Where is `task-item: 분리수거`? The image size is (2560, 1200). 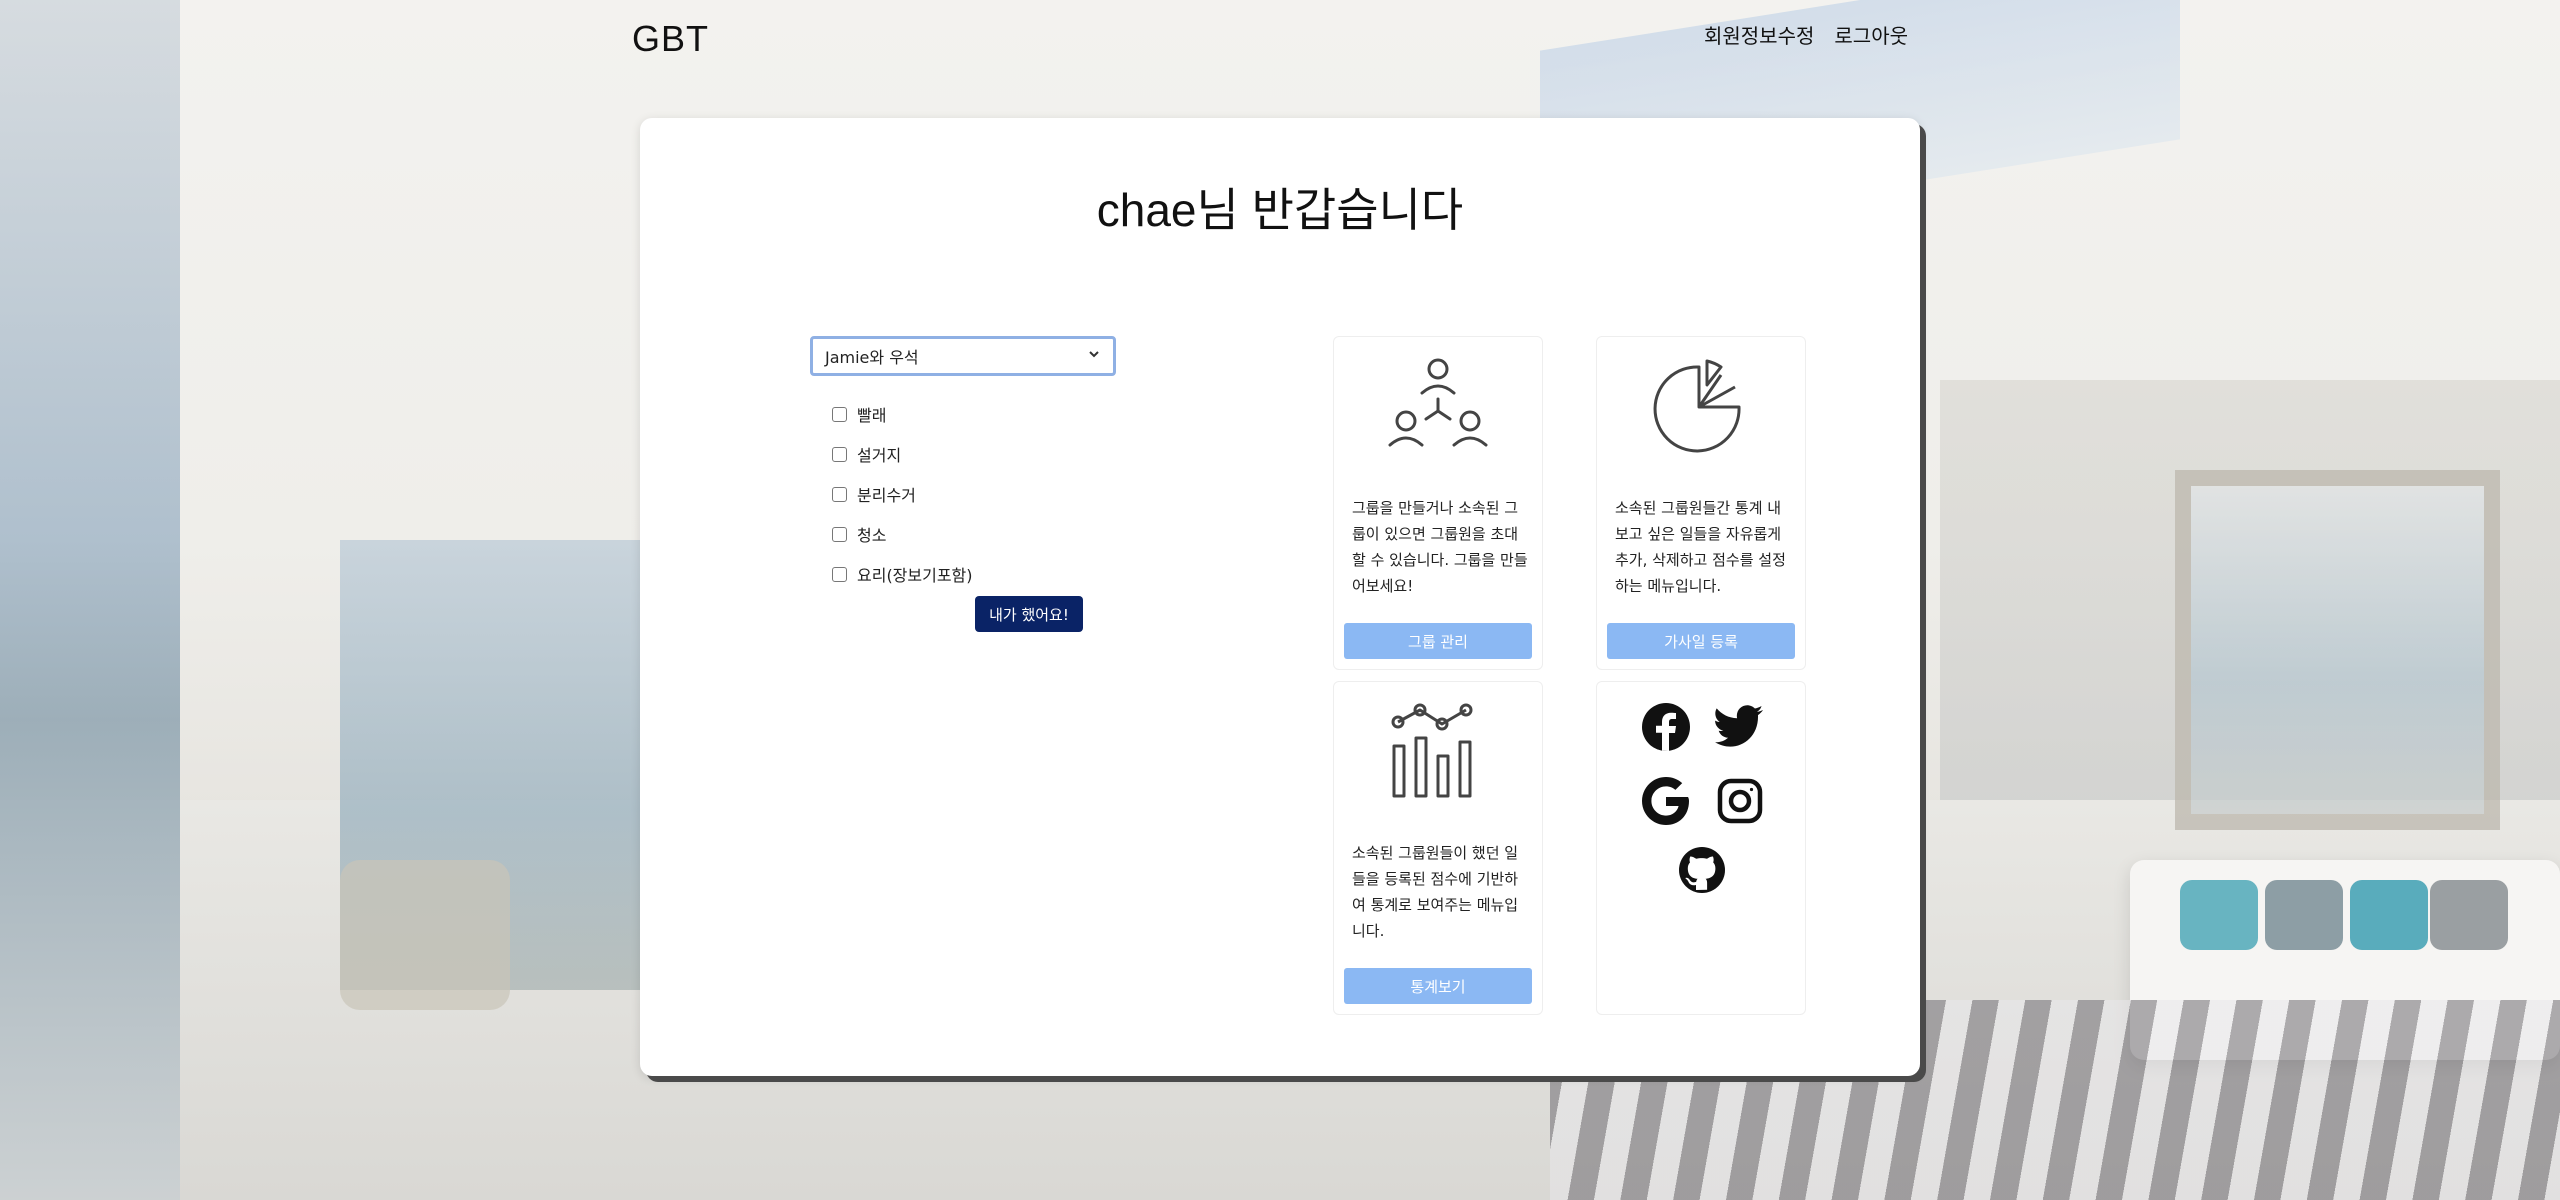 task-item: 분리수거 is located at coordinates (902, 494).